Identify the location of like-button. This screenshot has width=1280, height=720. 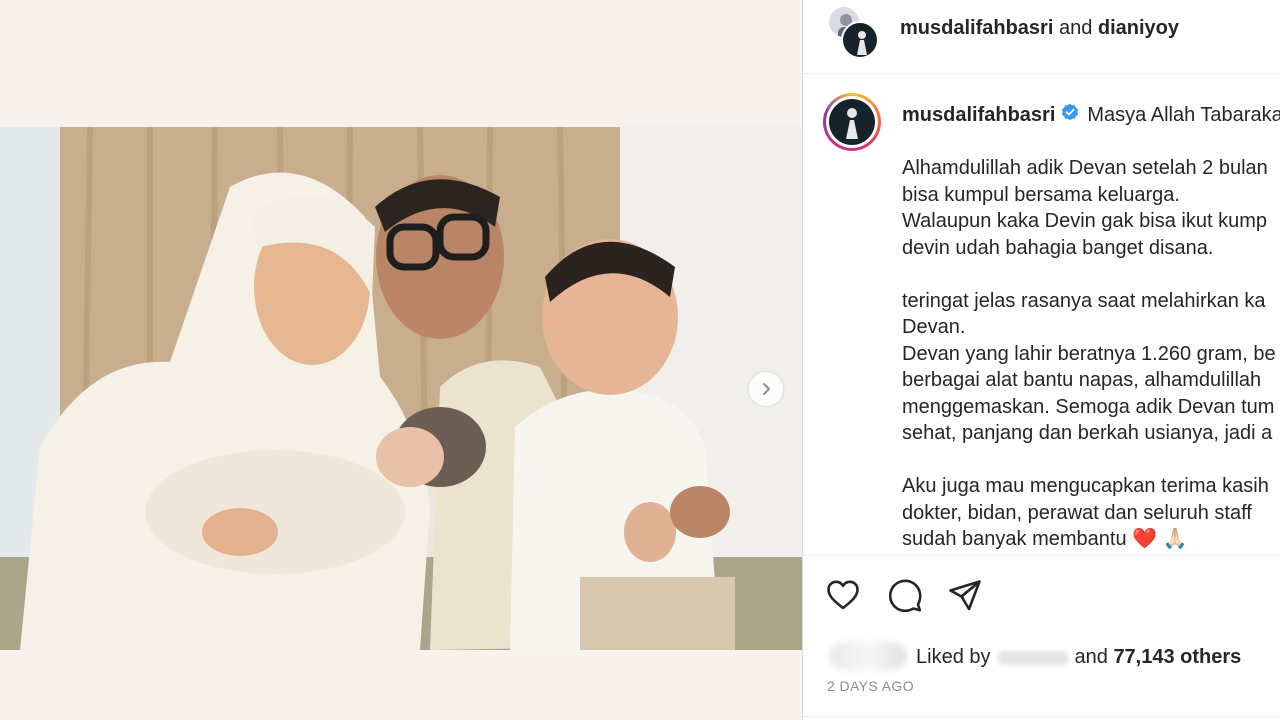
(843, 595).